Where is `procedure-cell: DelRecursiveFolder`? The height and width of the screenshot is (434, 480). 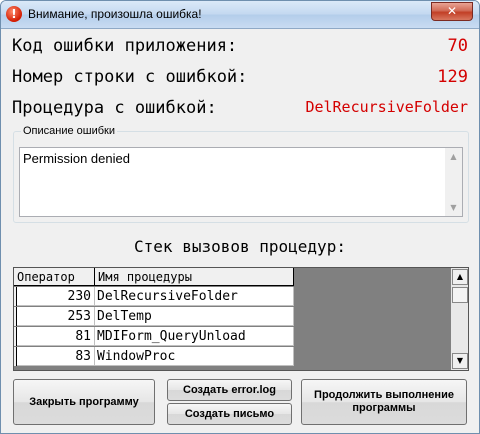 procedure-cell: DelRecursiveFolder is located at coordinates (194, 296).